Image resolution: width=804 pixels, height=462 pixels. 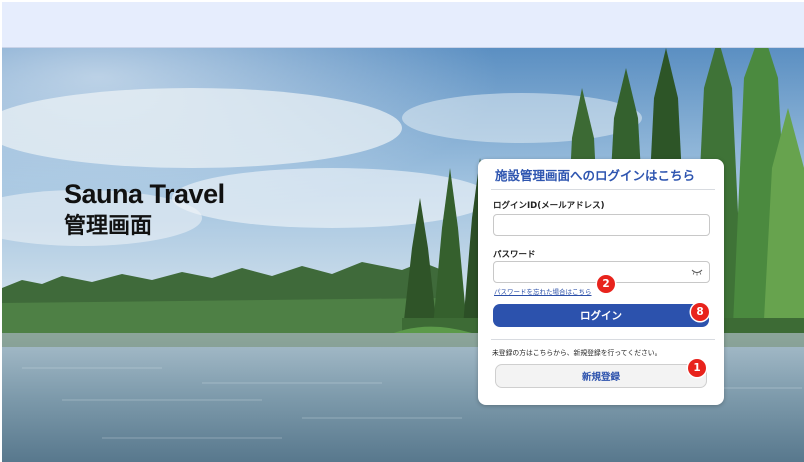 What do you see at coordinates (403, 25) in the screenshot?
I see `top-header-bar` at bounding box center [403, 25].